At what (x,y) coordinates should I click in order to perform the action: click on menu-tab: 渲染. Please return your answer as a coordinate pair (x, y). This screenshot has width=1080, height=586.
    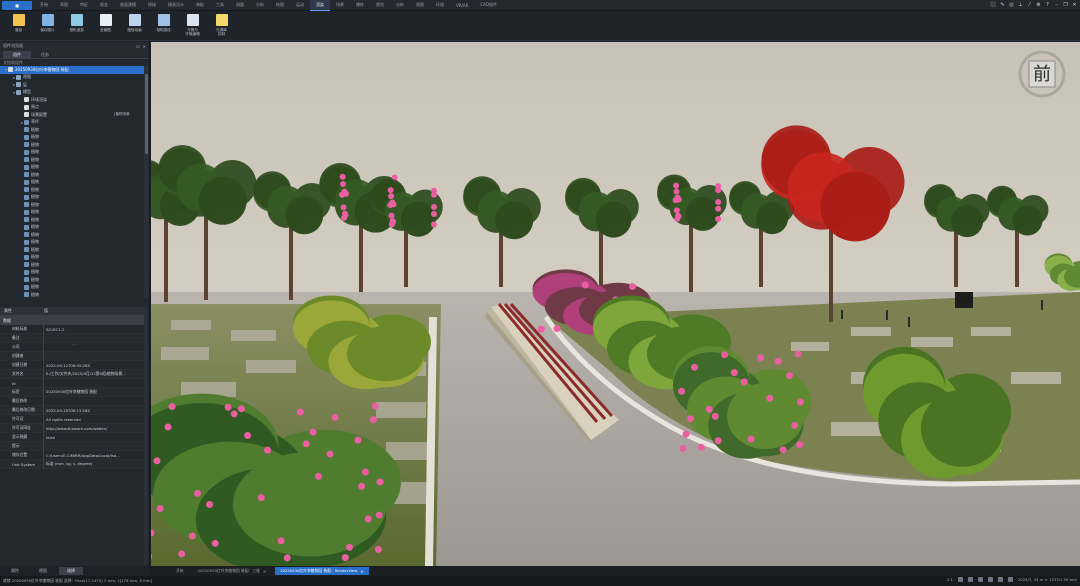
    Looking at the image, I should click on (320, 5).